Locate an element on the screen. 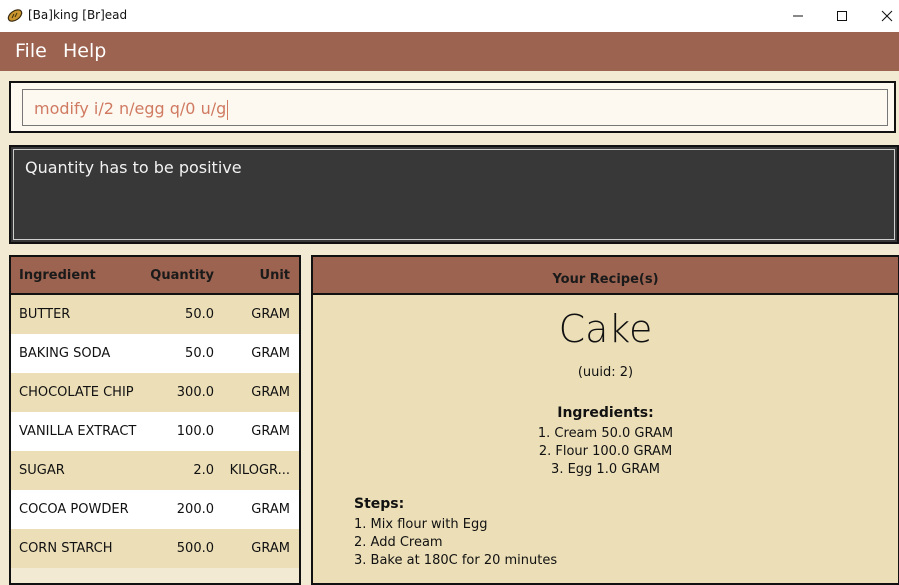 This screenshot has width=899, height=585. minimize-button is located at coordinates (798, 16).